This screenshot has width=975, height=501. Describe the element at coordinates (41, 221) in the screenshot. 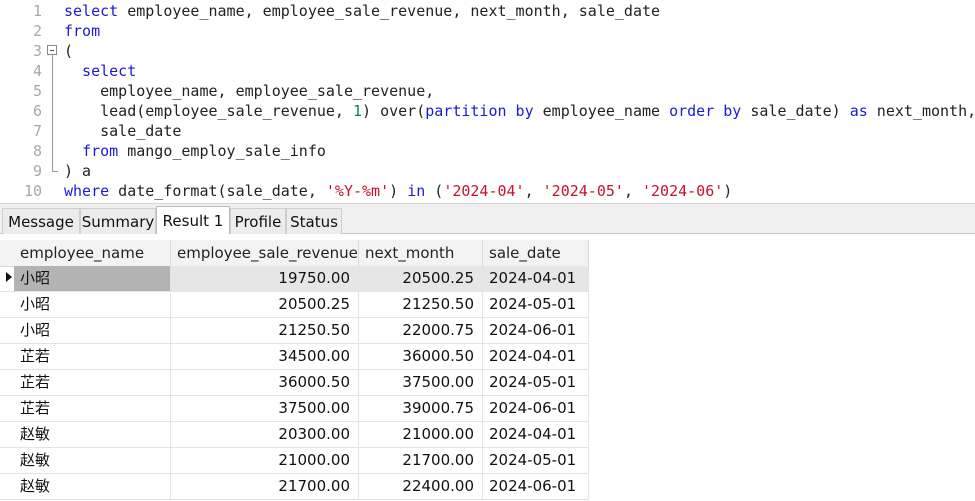

I see `tab-message: Message` at that location.